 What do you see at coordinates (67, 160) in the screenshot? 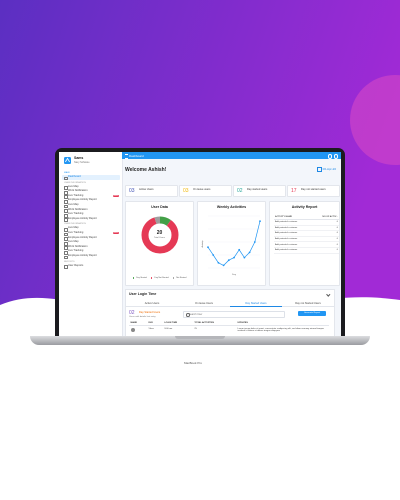
I see `logo-icon` at bounding box center [67, 160].